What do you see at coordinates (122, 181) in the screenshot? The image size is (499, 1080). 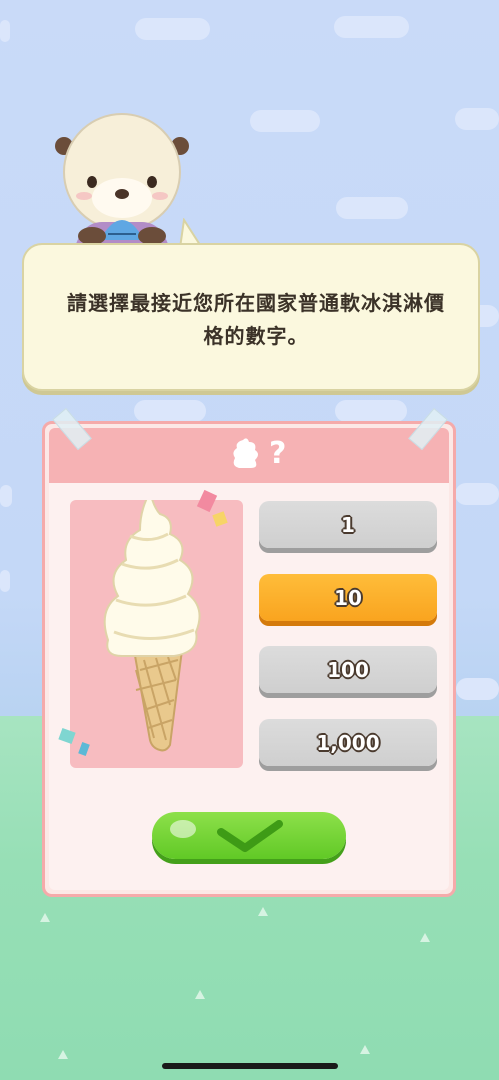 I see `otter-mascot` at bounding box center [122, 181].